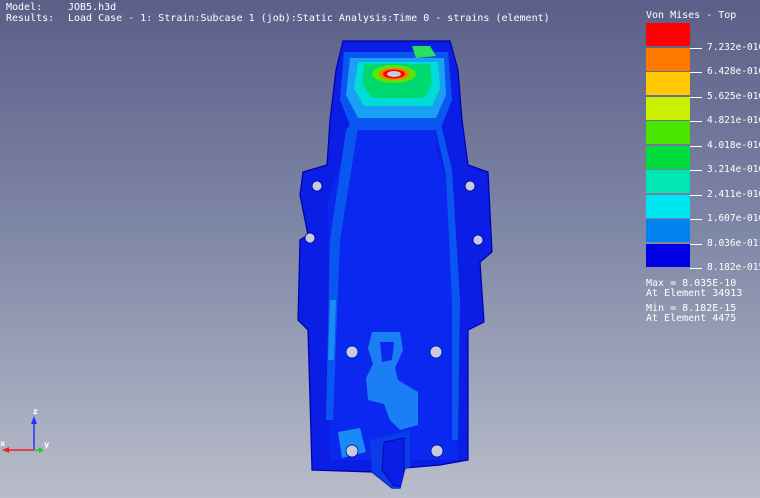 This screenshot has height=498, width=760. I want to click on legend-tick-label: 6.428e-010, so click(733, 71).